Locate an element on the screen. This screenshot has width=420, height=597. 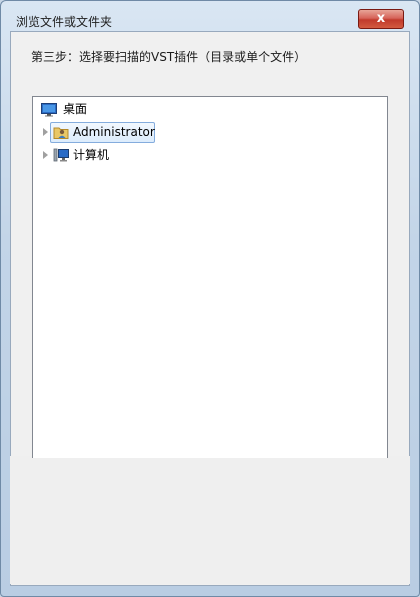
close-icon: x is located at coordinates (381, 18).